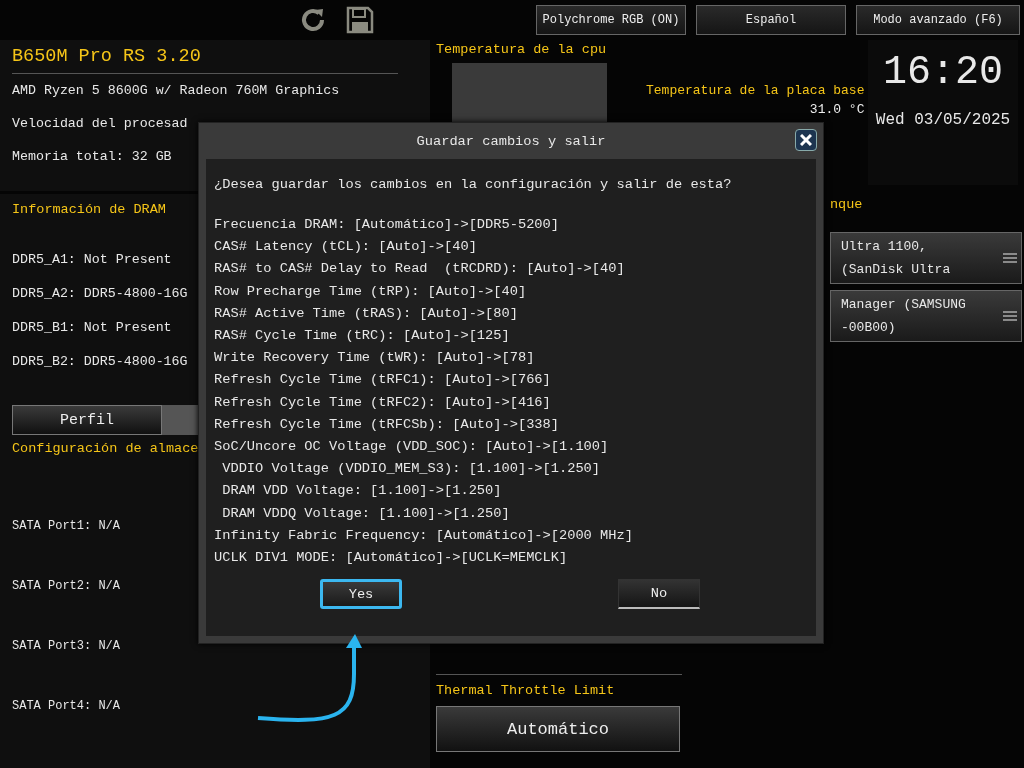 The height and width of the screenshot is (768, 1024). I want to click on toolbar-button: Español, so click(771, 20).